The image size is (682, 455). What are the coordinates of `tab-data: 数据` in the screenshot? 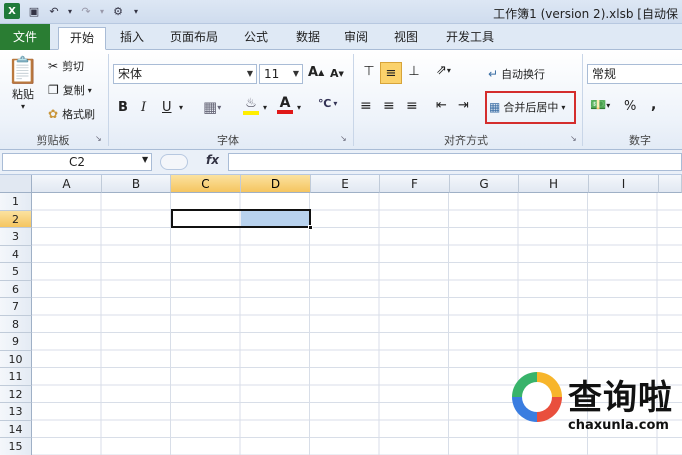 It's located at (308, 38).